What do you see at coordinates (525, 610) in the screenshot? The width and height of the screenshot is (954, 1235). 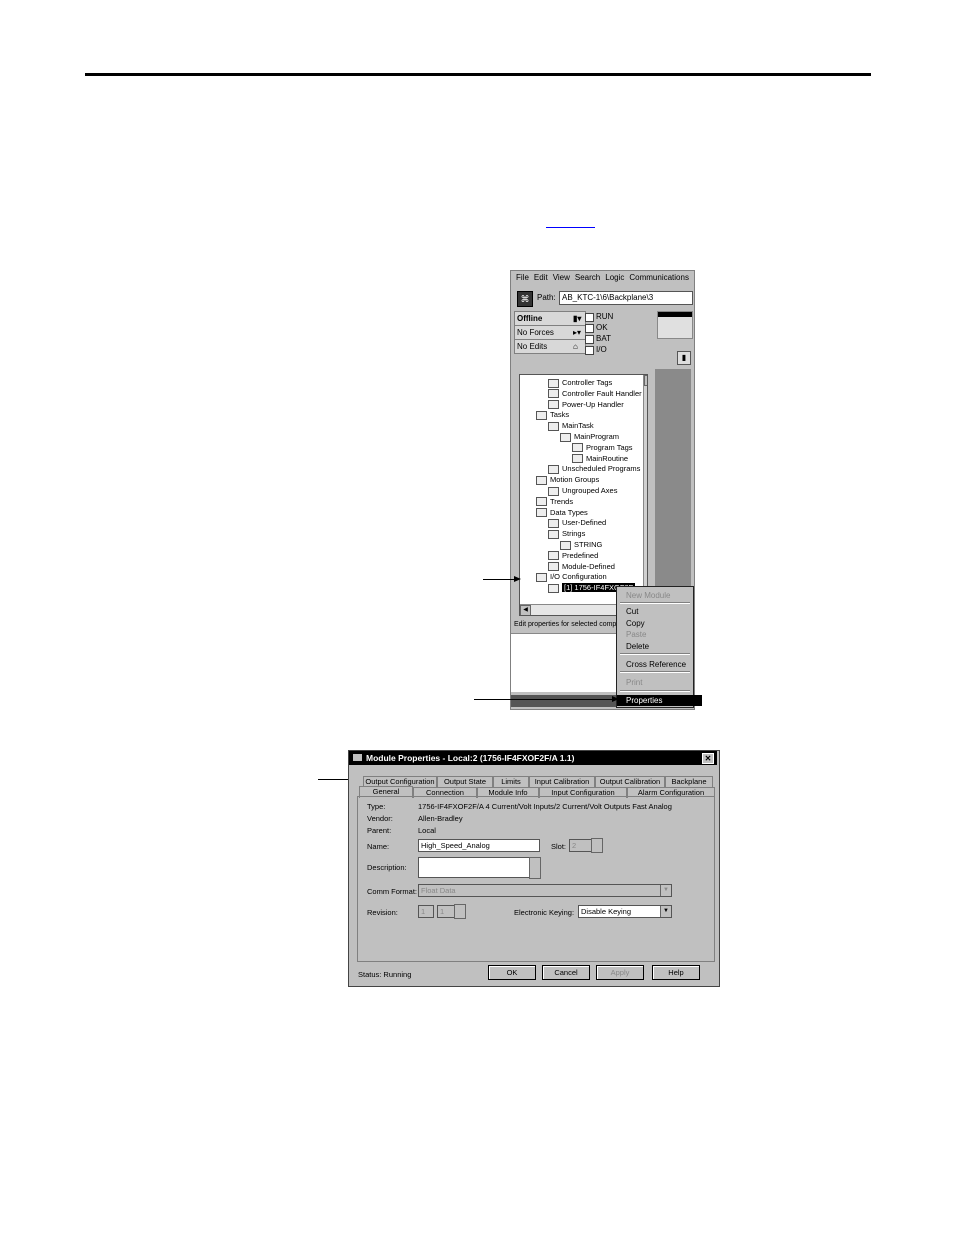 I see `scroll-left-icon: ◀` at bounding box center [525, 610].